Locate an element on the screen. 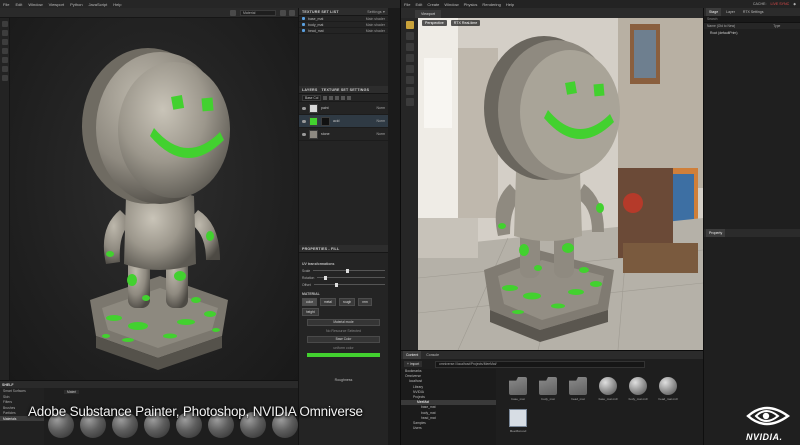 The image size is (800, 445). tab-layer: Layer is located at coordinates (730, 12).